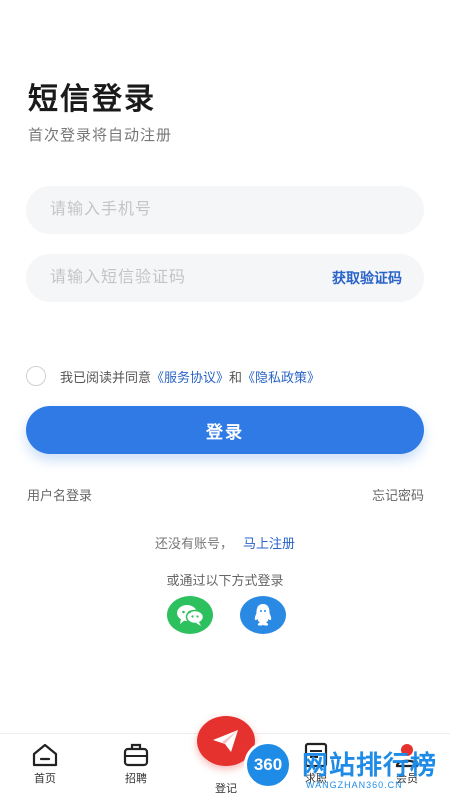 The height and width of the screenshot is (800, 450). I want to click on watermark-badge: 360, so click(268, 765).